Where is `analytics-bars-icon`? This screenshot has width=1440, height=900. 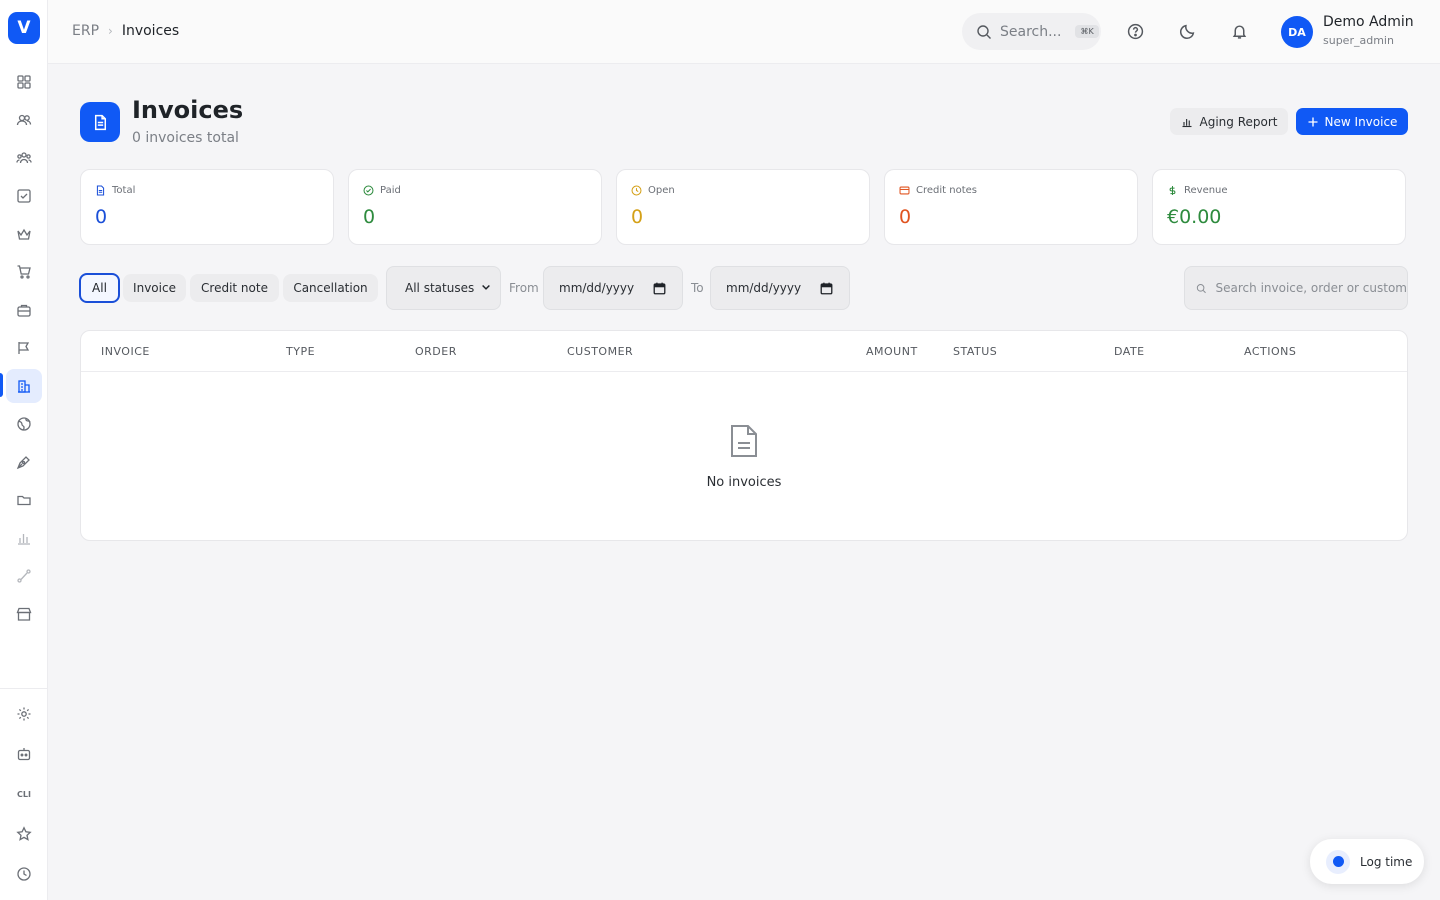
analytics-bars-icon is located at coordinates (24, 538).